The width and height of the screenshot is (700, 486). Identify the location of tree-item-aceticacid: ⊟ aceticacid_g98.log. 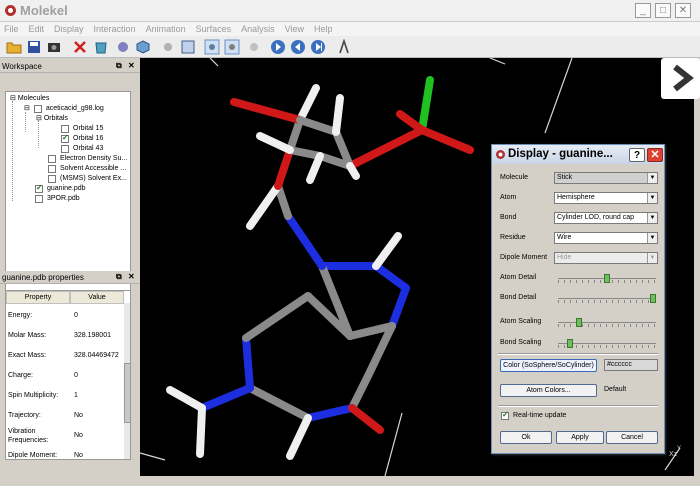
(64, 109).